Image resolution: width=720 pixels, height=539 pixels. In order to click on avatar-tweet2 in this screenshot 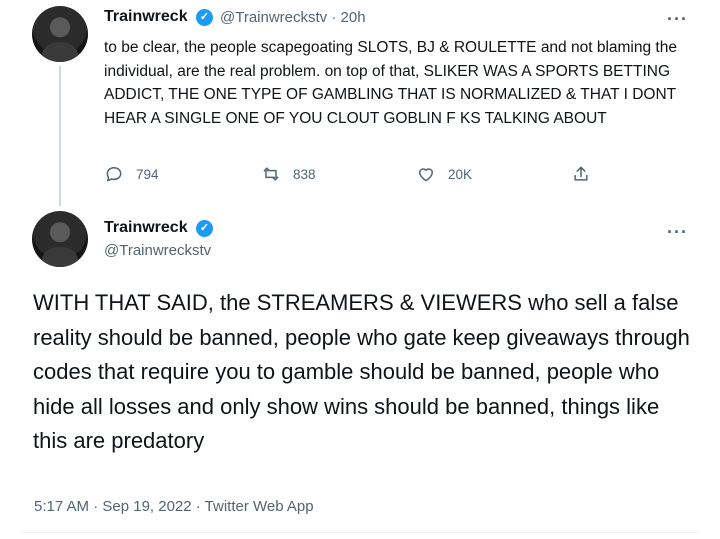, I will do `click(60, 239)`.